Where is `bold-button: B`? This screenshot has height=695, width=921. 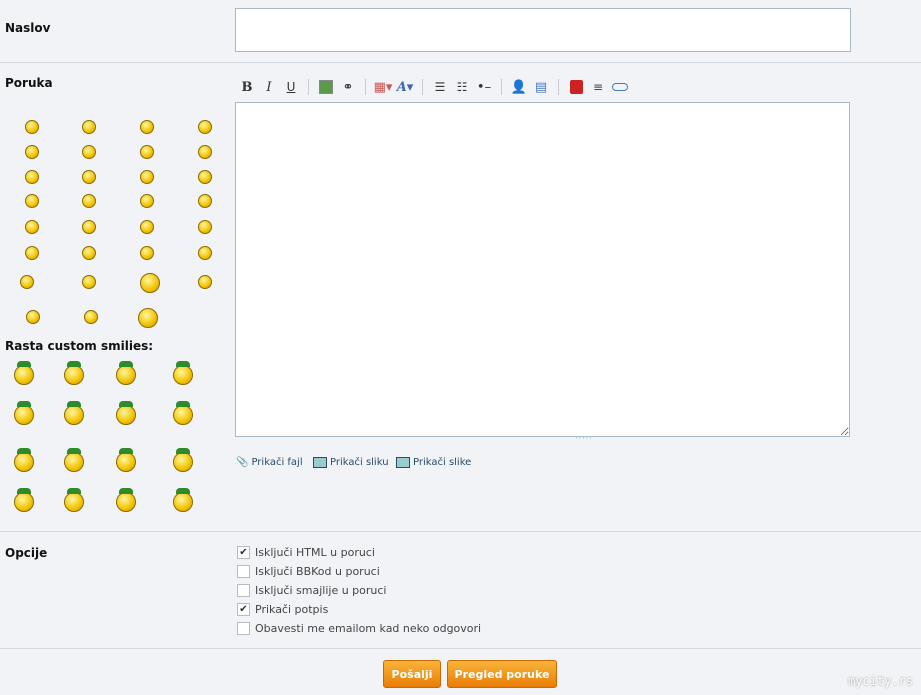 bold-button: B is located at coordinates (247, 87).